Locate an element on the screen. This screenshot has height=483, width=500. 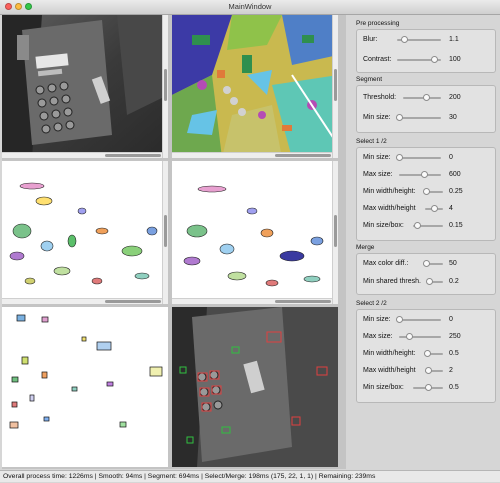
slider-label: Min width/height: is located at coordinates (389, 353).